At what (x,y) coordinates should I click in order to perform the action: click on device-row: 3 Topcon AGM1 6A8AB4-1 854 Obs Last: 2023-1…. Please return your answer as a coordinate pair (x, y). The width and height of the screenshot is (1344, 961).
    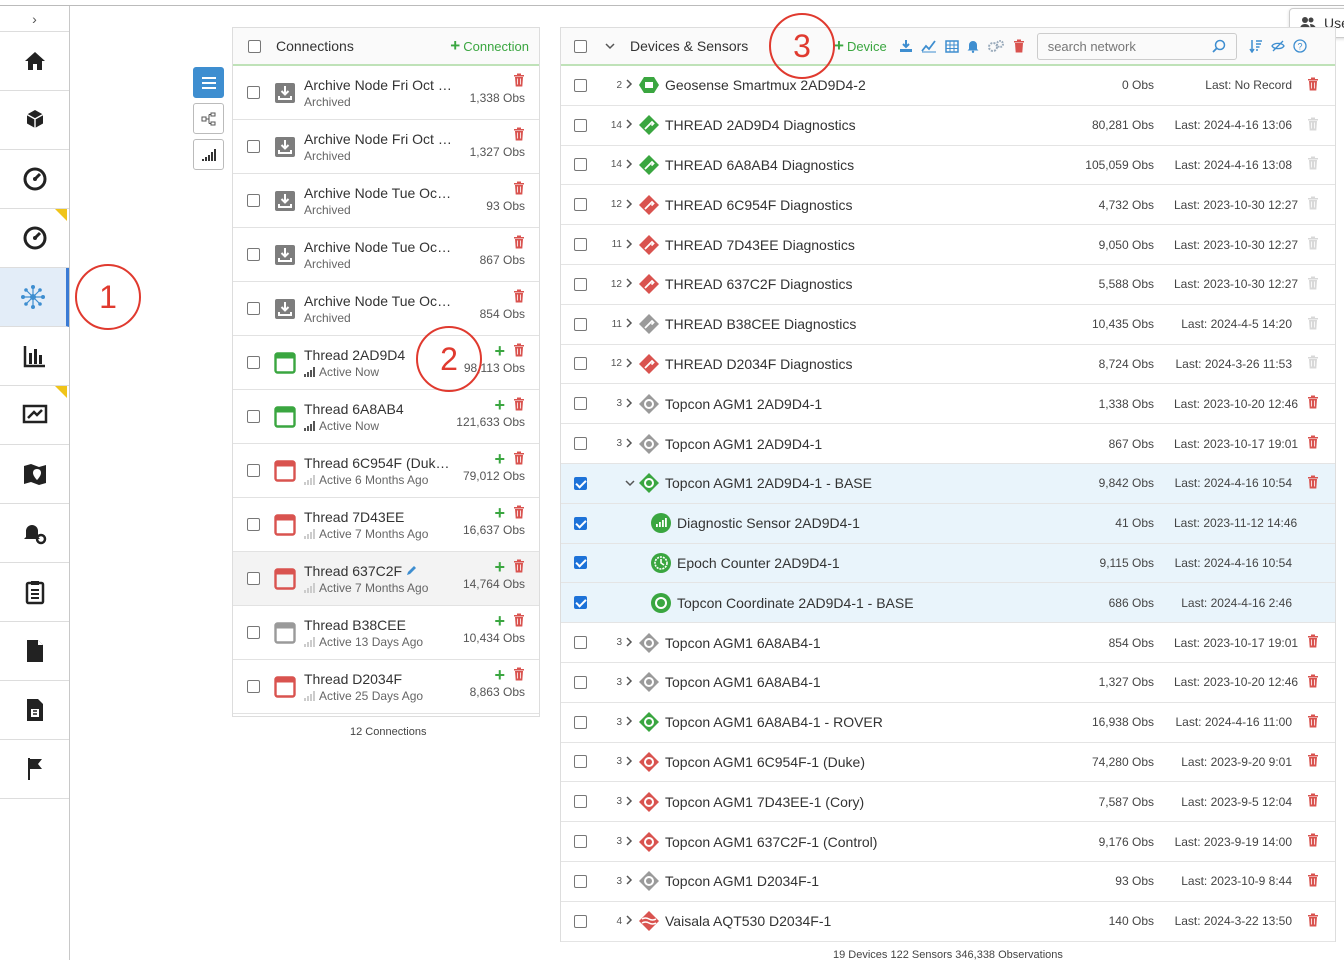
    Looking at the image, I should click on (948, 643).